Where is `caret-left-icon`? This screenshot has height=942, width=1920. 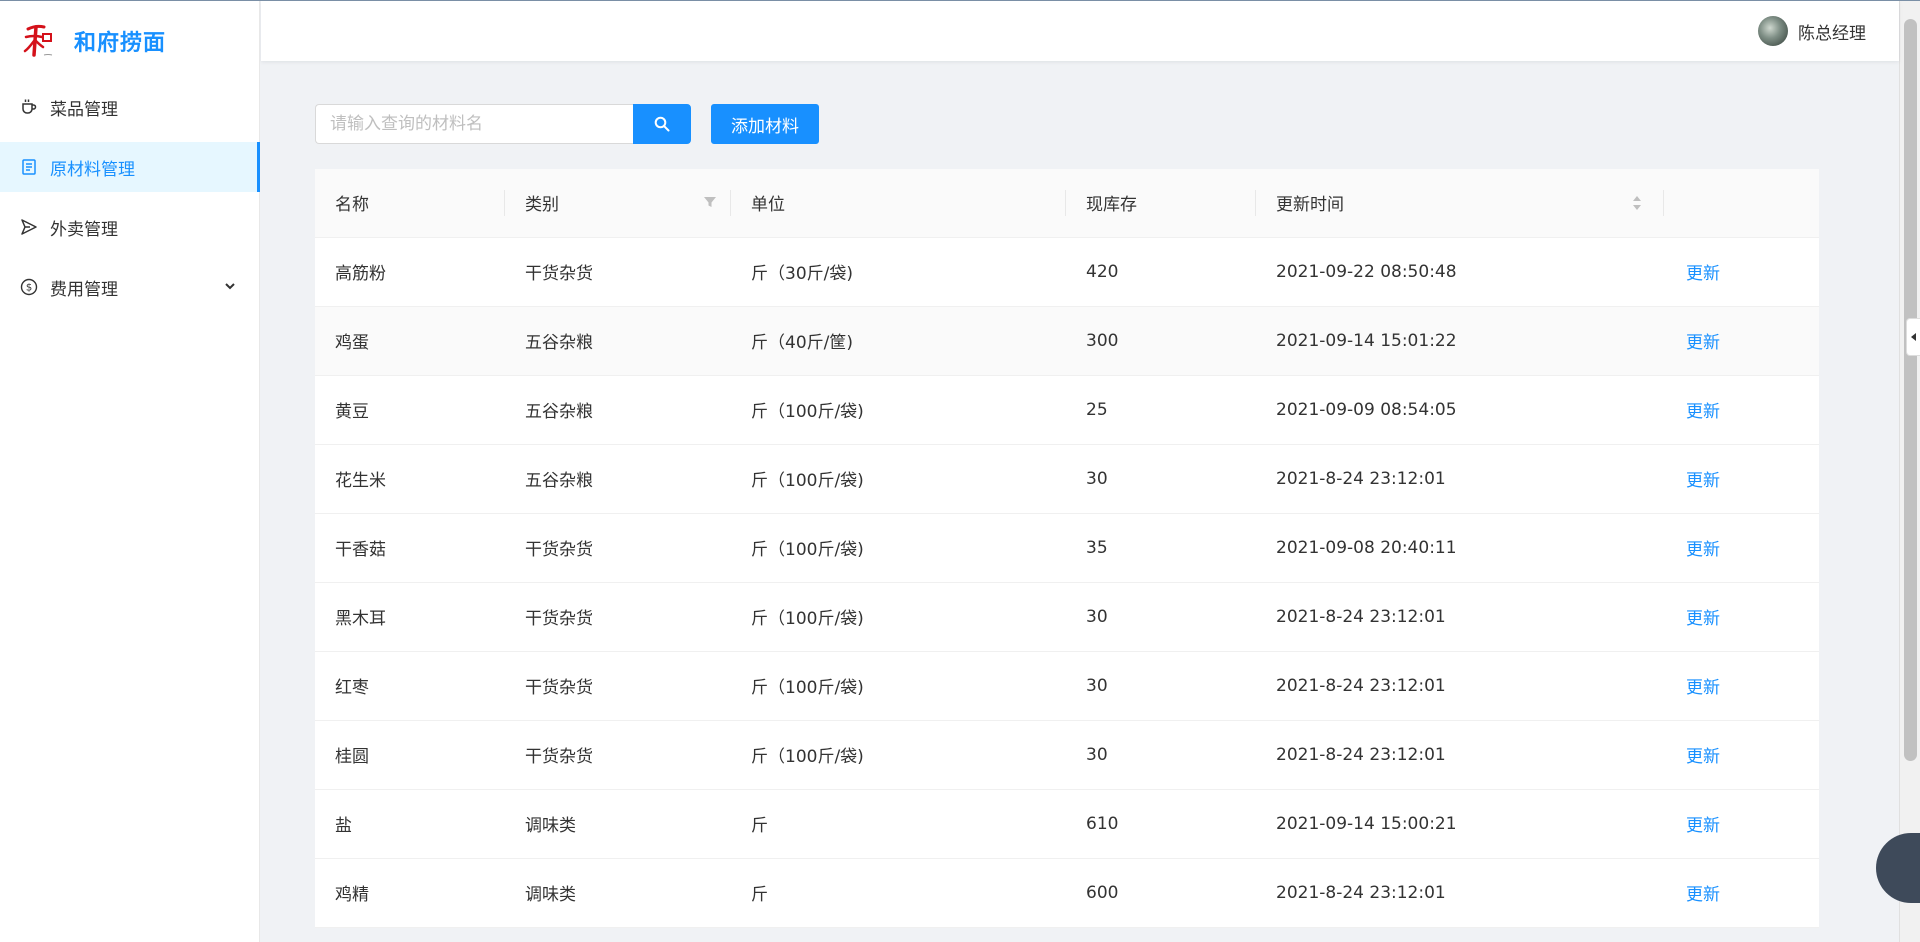 caret-left-icon is located at coordinates (1913, 337).